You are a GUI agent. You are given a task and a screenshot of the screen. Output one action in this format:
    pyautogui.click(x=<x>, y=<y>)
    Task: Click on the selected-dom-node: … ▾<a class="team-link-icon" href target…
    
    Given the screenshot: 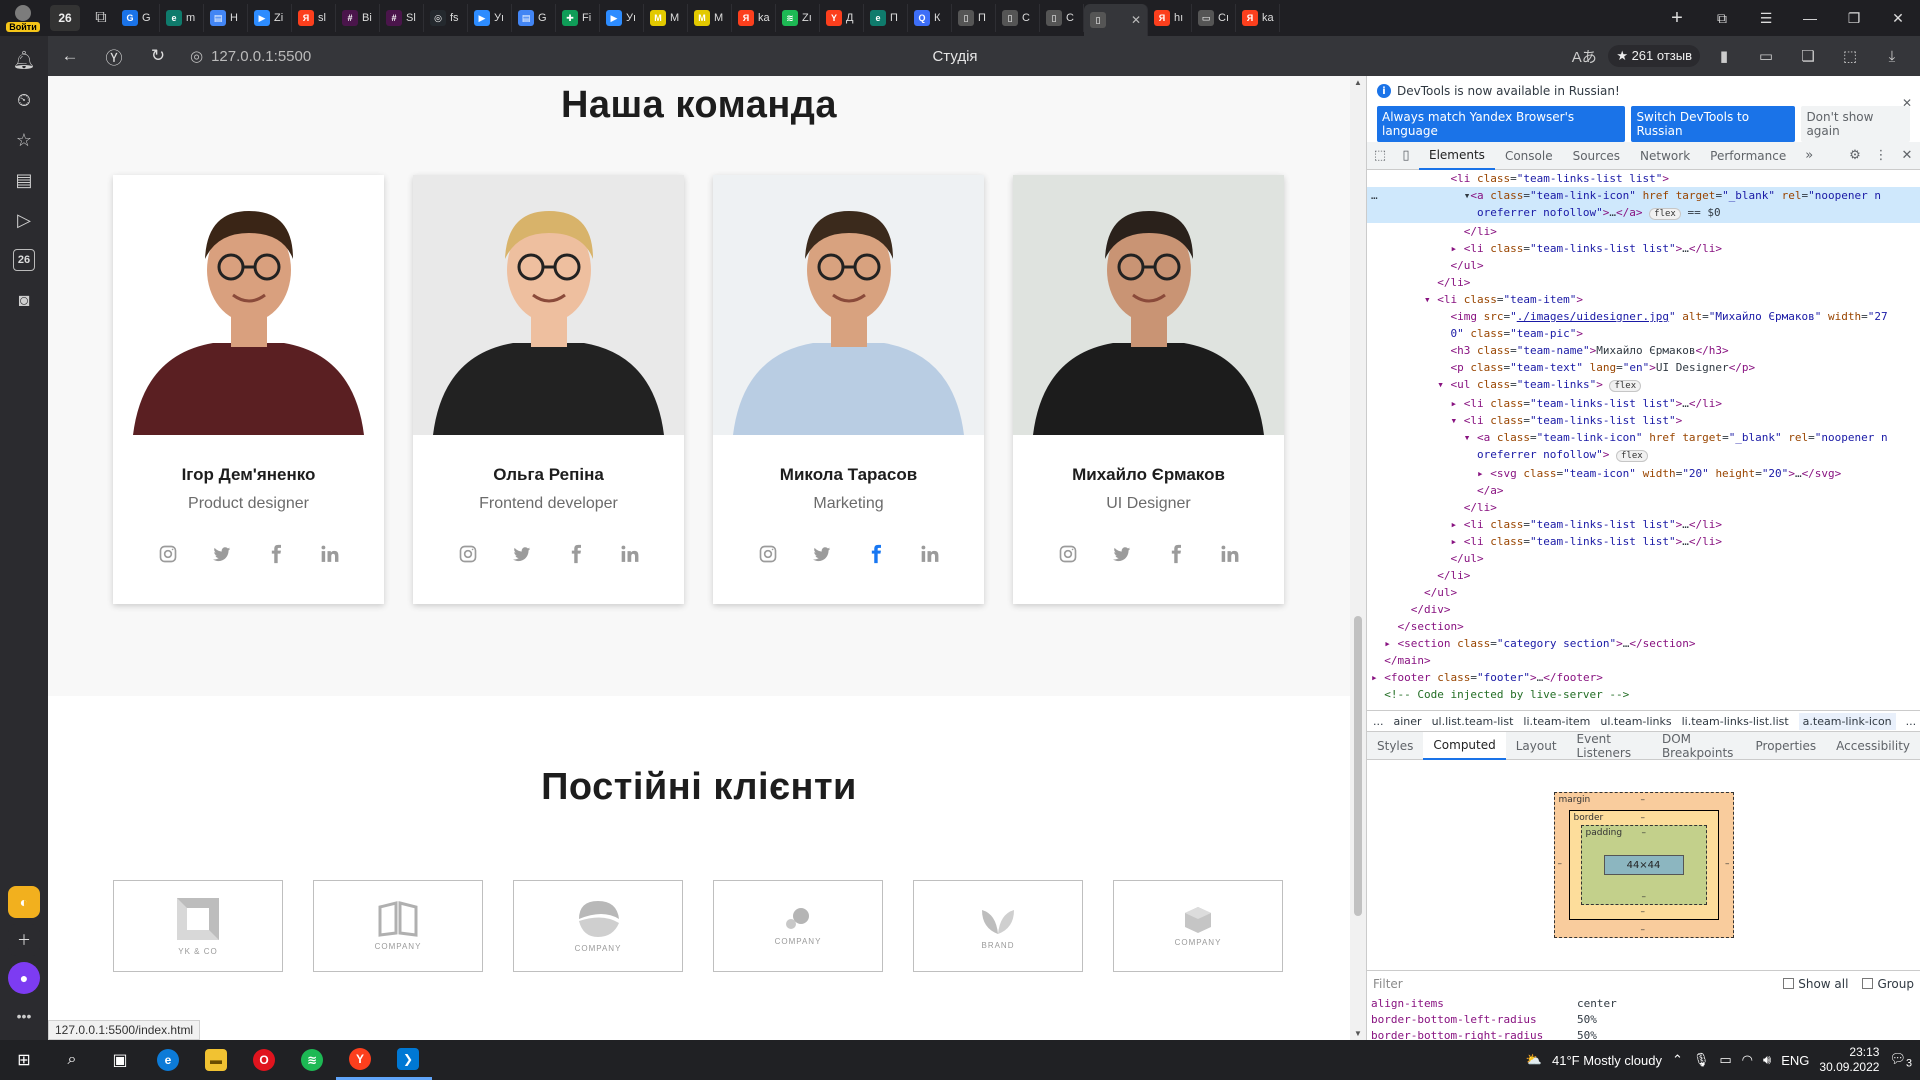 What is the action you would take?
    pyautogui.click(x=1643, y=195)
    